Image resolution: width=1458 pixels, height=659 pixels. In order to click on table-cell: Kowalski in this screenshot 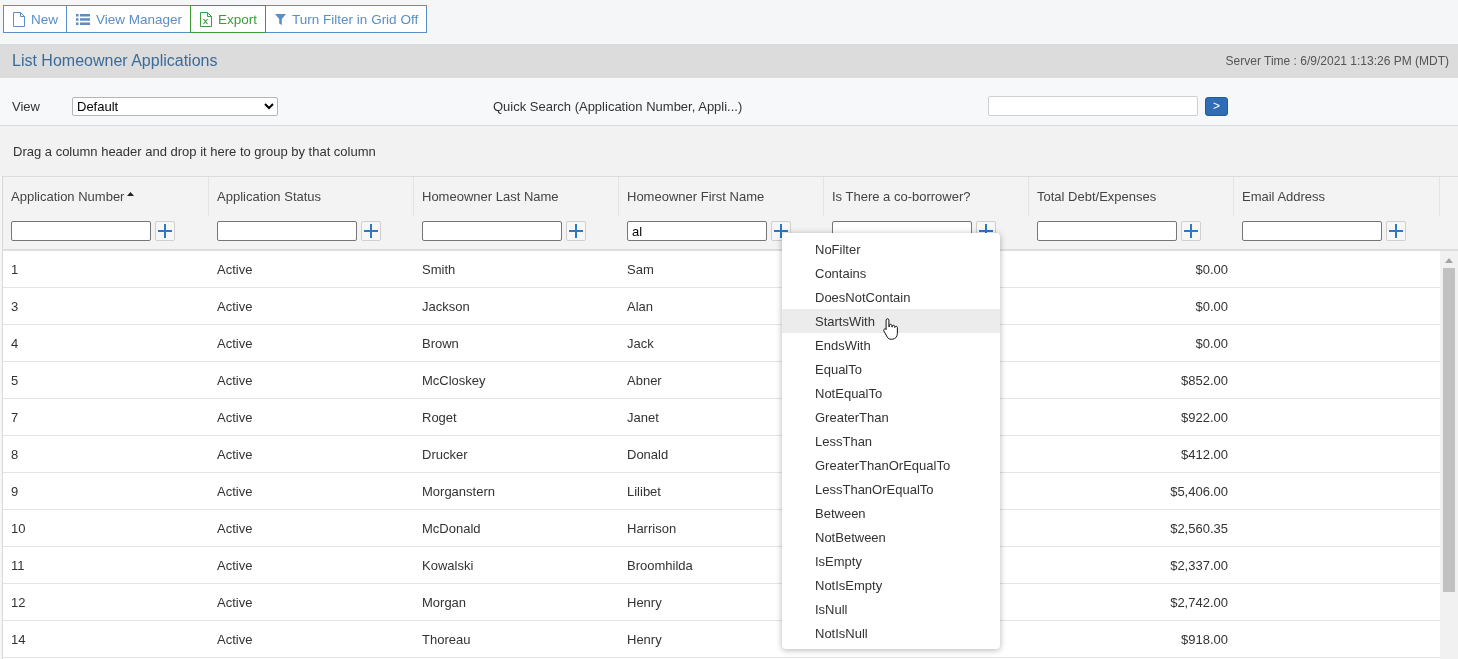, I will do `click(448, 565)`.